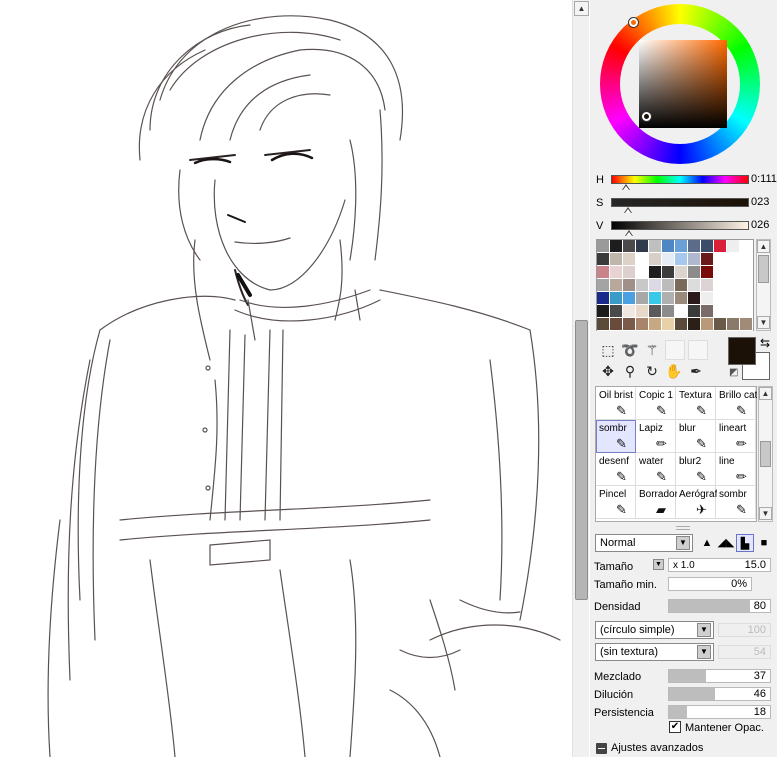  Describe the element at coordinates (736, 469) in the screenshot. I see `brush-slot: line ✏` at that location.